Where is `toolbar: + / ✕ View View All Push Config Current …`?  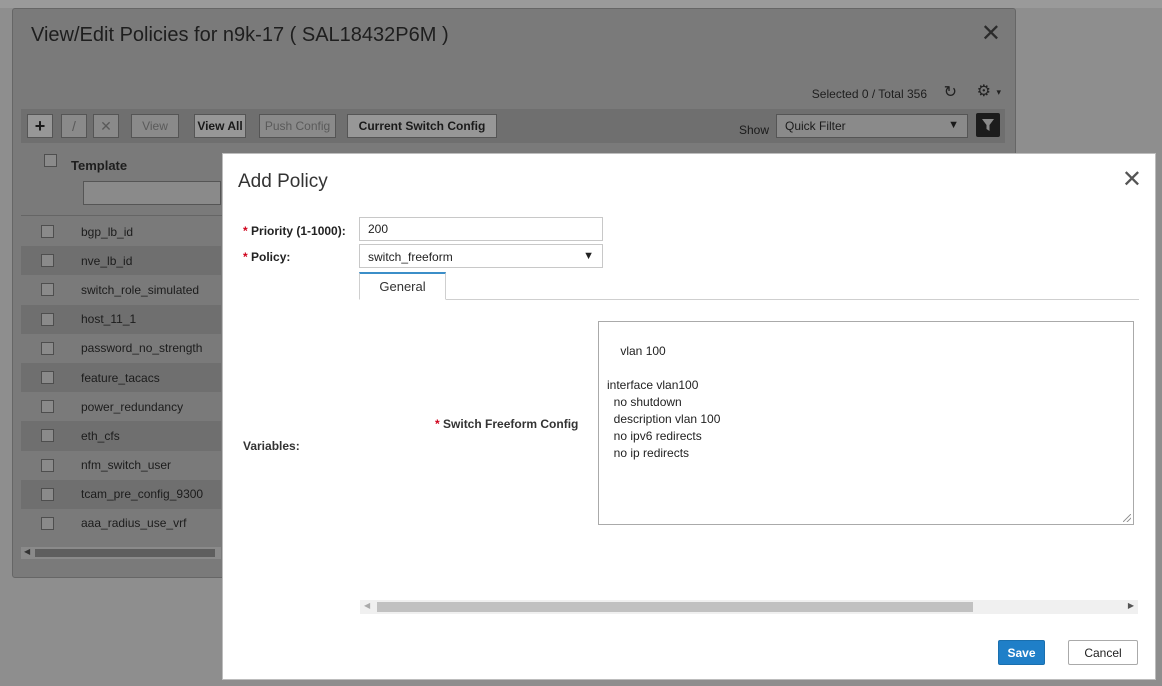
toolbar: + / ✕ View View All Push Config Current … is located at coordinates (513, 126).